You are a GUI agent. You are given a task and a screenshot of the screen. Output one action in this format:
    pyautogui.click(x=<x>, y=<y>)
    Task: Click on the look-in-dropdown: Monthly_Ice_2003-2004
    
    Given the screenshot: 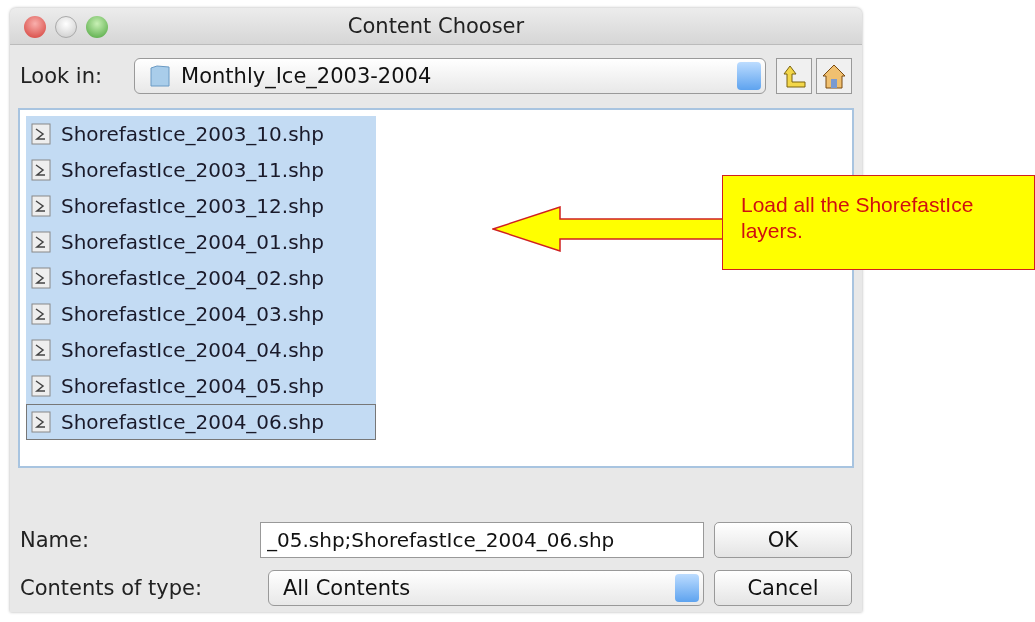 What is the action you would take?
    pyautogui.click(x=450, y=76)
    